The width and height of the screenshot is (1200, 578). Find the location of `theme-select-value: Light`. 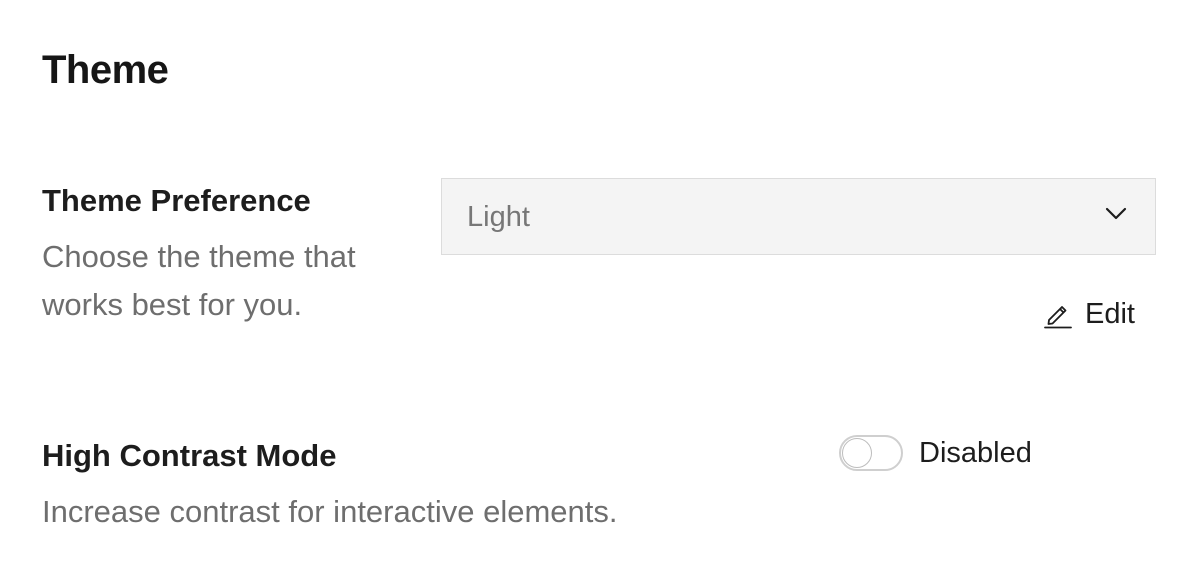

theme-select-value: Light is located at coordinates (498, 217).